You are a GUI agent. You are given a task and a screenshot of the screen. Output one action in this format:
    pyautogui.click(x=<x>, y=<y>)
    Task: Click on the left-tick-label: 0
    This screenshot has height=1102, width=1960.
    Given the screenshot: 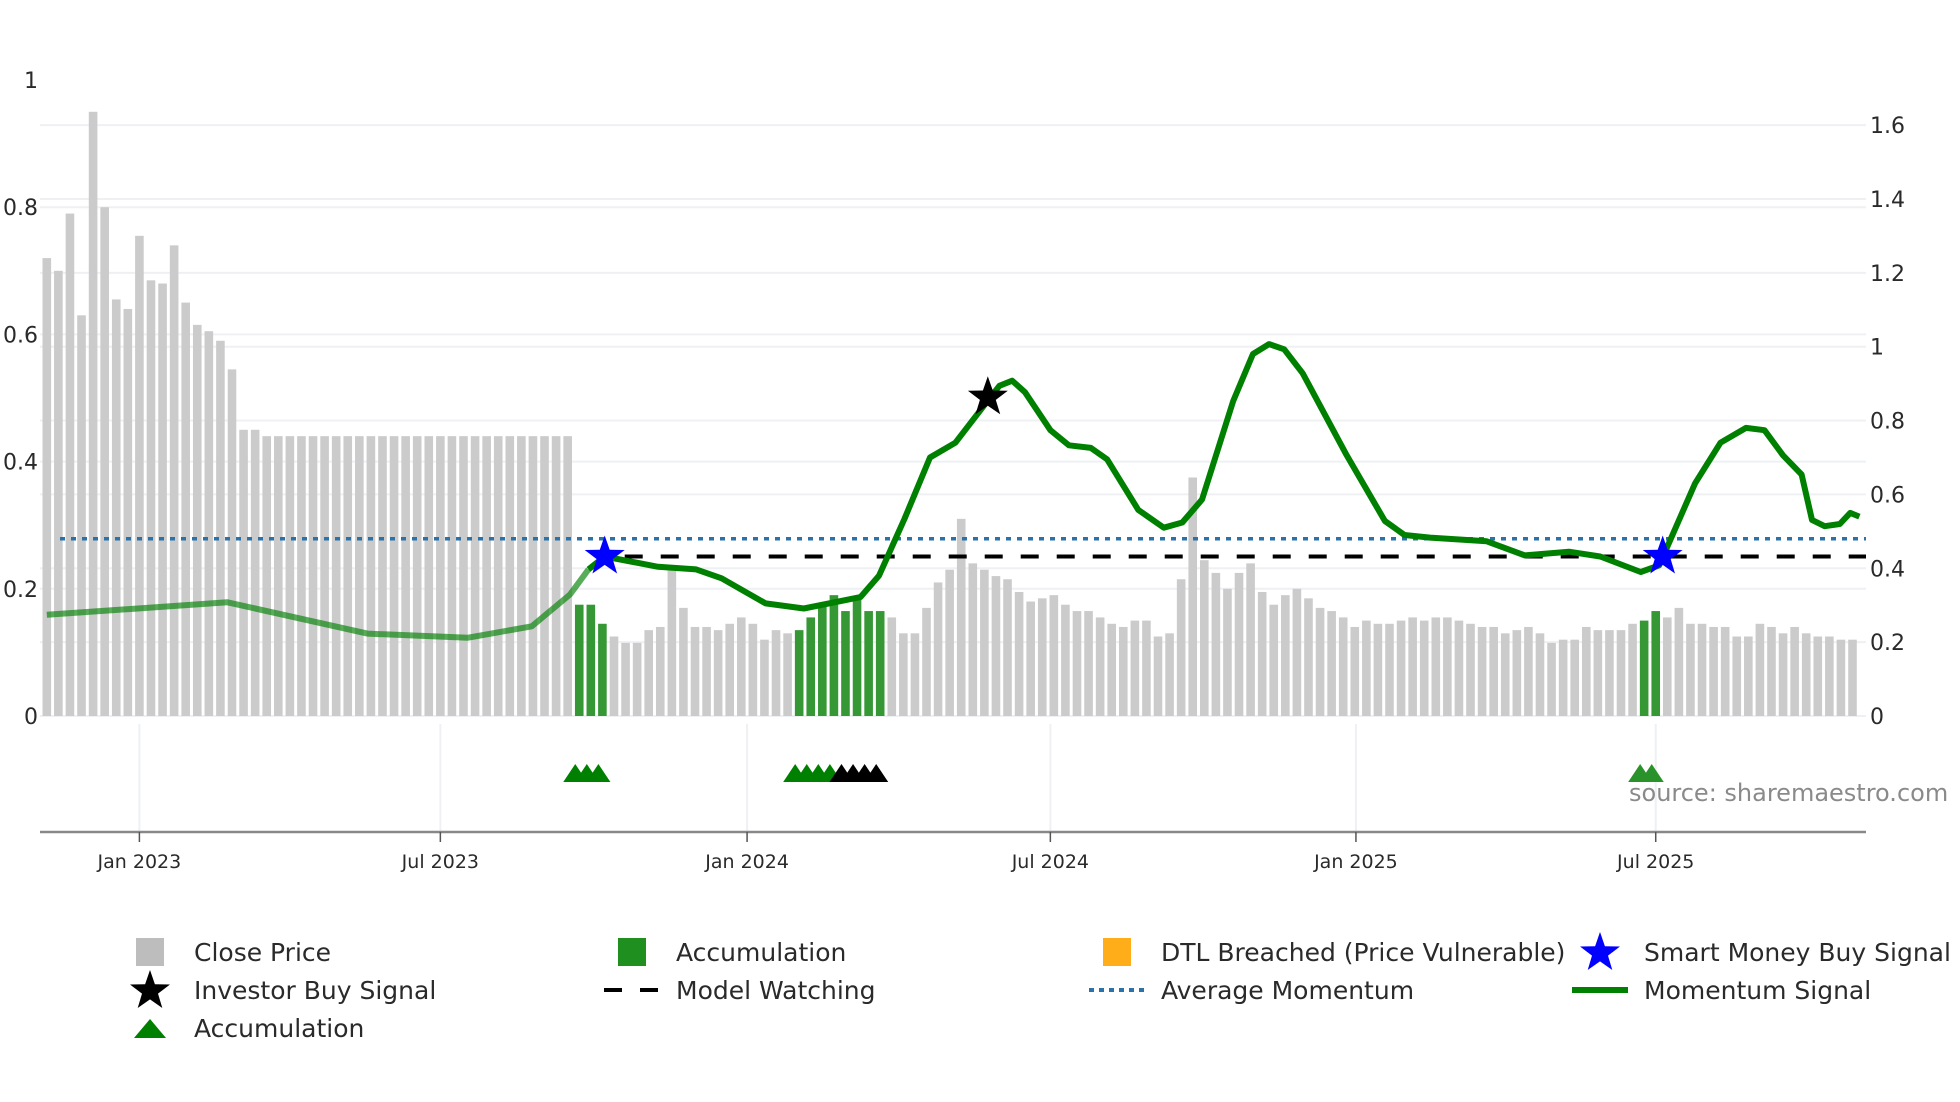 What is the action you would take?
    pyautogui.click(x=31, y=717)
    